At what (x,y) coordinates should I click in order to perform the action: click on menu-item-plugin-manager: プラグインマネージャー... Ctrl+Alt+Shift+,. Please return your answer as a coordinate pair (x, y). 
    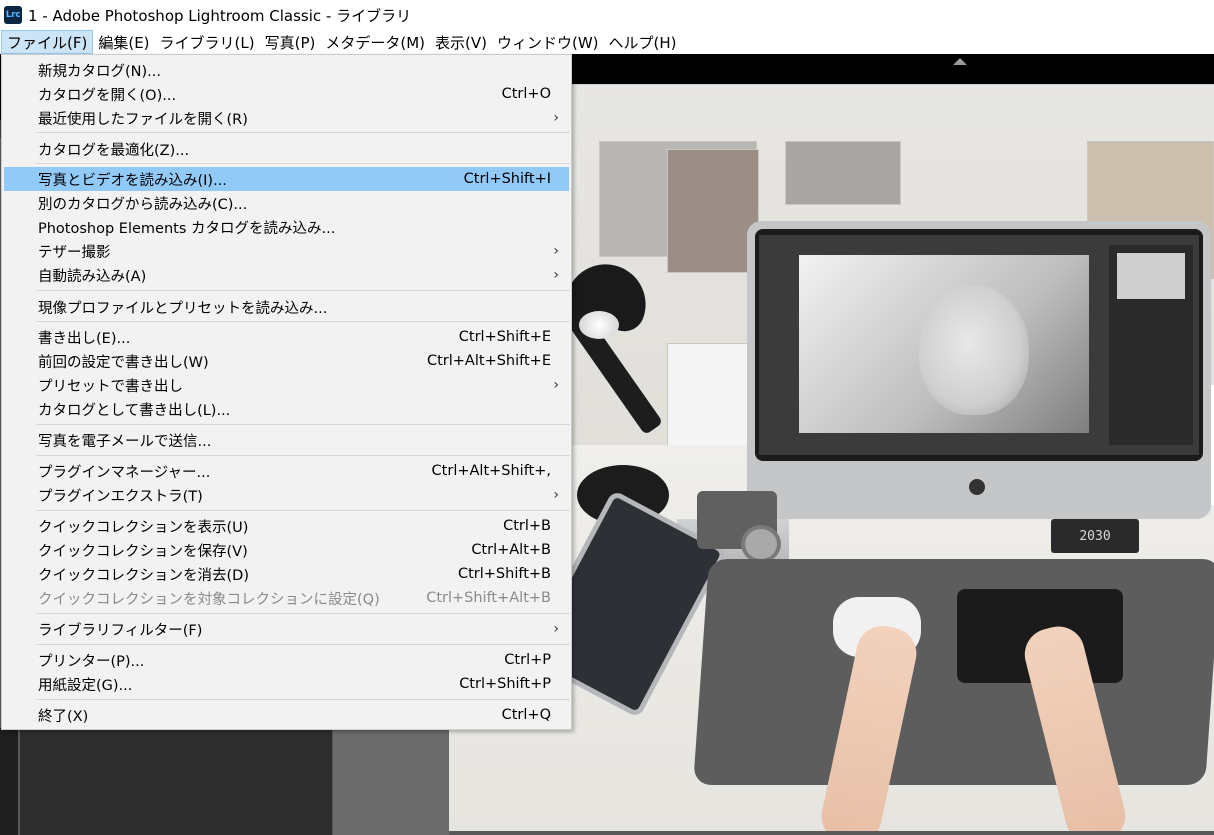
    Looking at the image, I should click on (286, 471).